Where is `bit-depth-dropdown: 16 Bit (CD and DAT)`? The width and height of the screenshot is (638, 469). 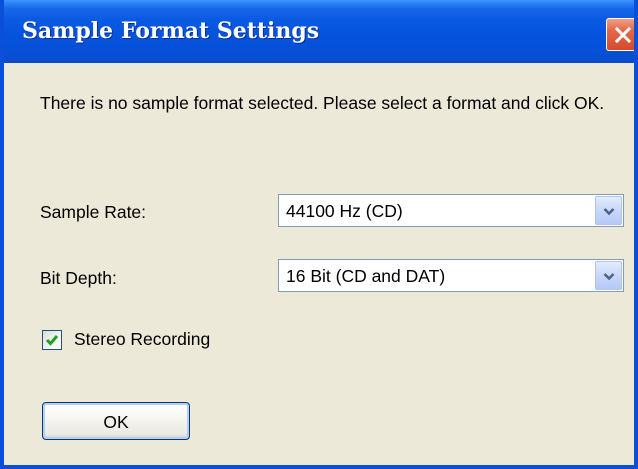
bit-depth-dropdown: 16 Bit (CD and DAT) is located at coordinates (451, 275).